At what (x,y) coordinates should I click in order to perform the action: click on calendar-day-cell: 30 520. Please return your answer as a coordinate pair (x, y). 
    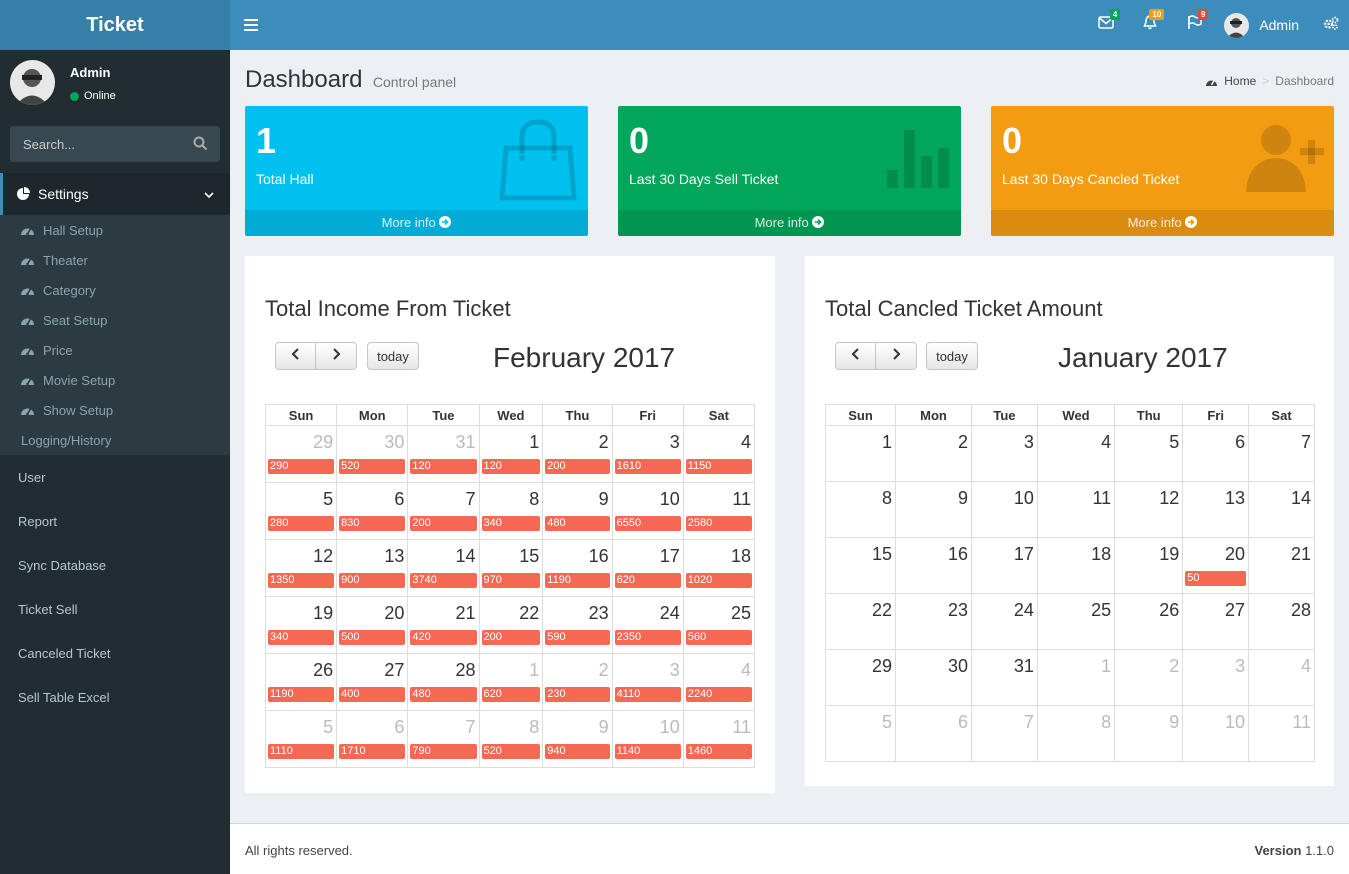
    Looking at the image, I should click on (372, 454).